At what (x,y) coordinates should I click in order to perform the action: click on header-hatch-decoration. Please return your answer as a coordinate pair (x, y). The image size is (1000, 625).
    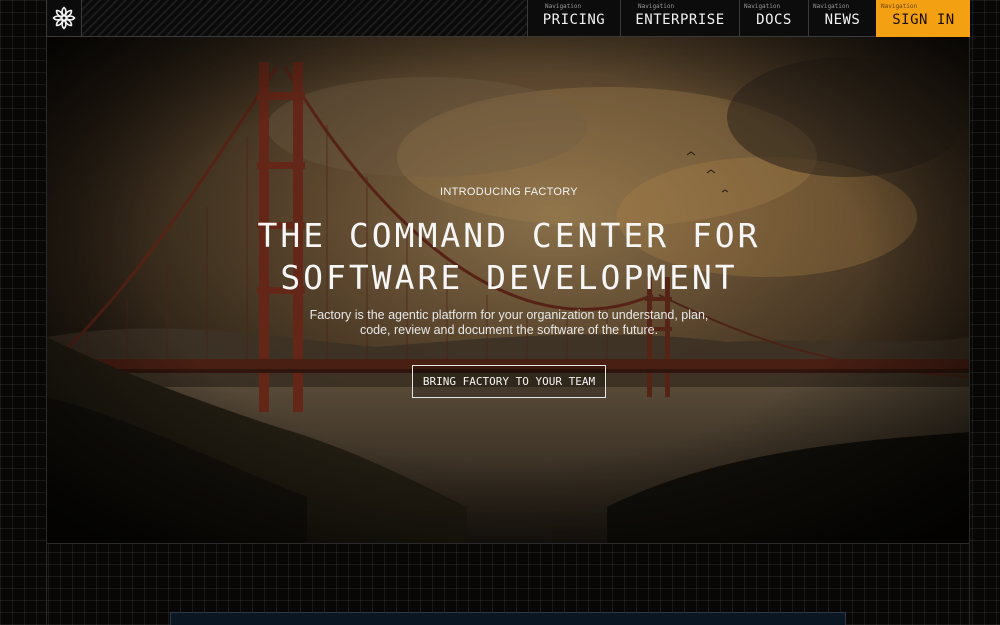
    Looking at the image, I should click on (304, 18).